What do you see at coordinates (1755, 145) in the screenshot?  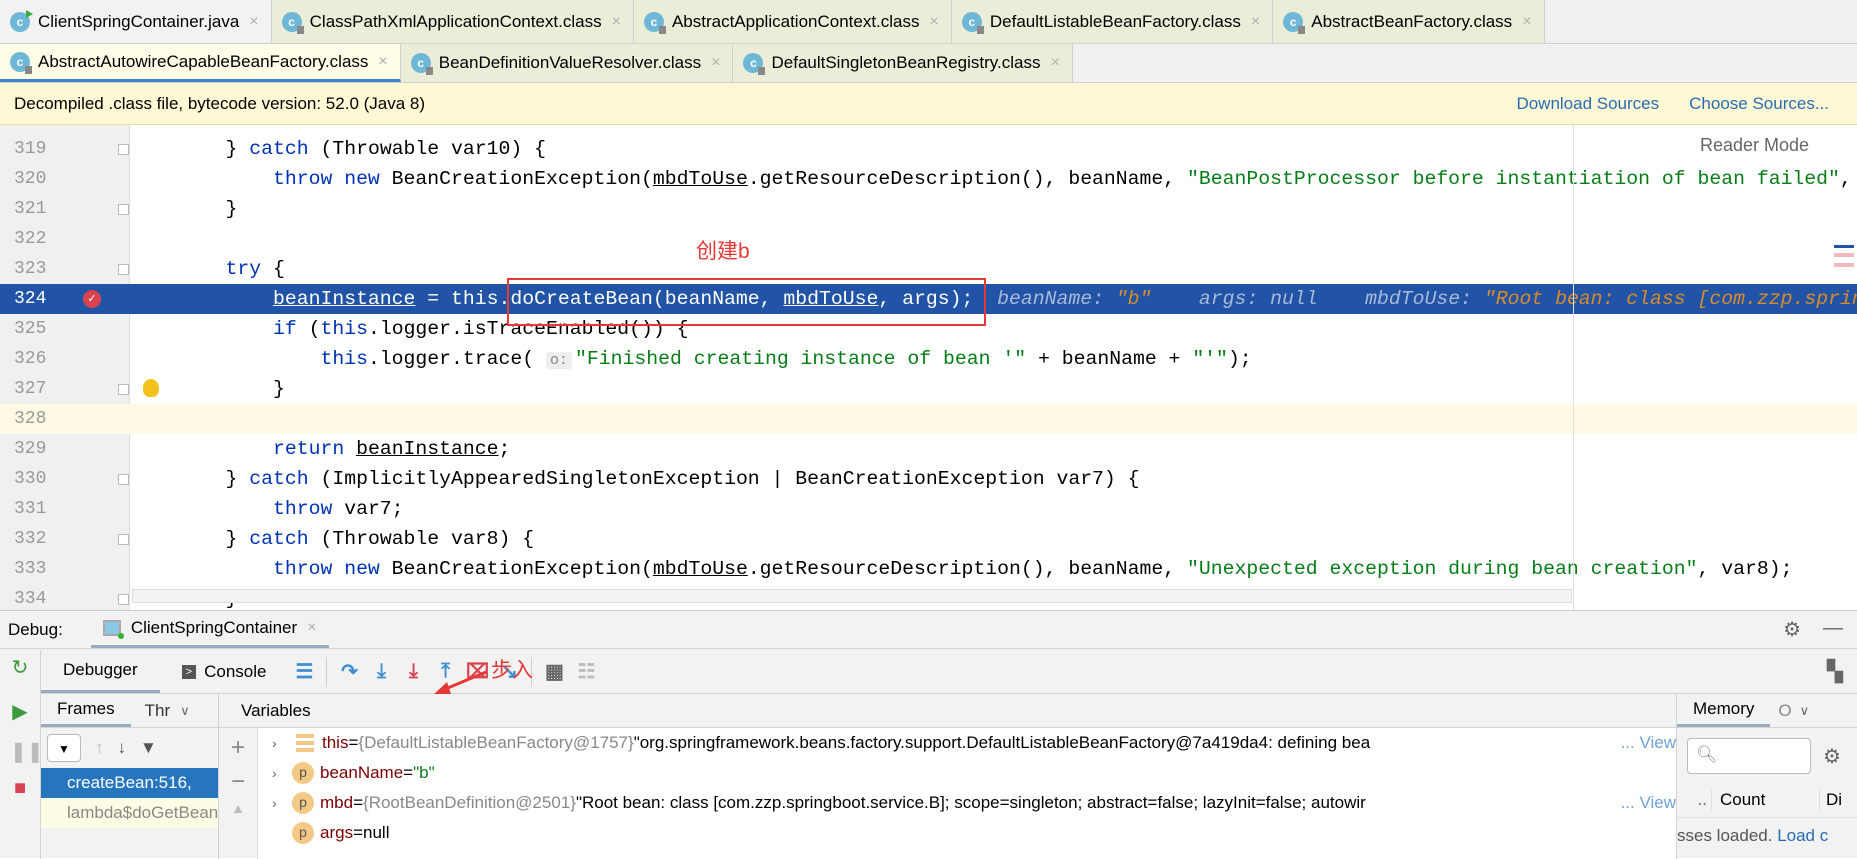 I see `reader-mode-button: Reader Mode` at bounding box center [1755, 145].